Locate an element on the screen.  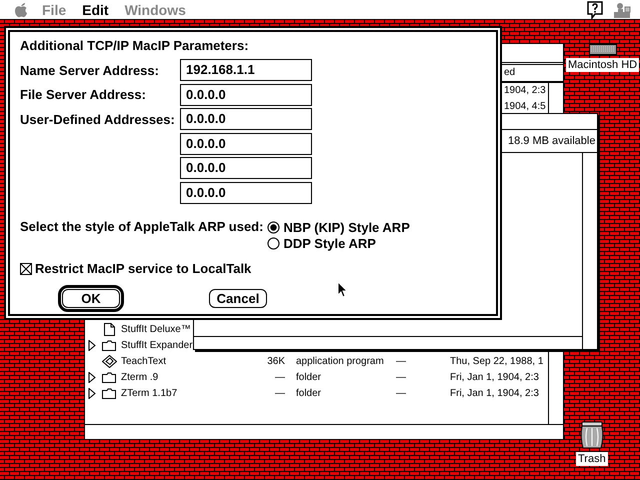
file-name: Zterm .9 is located at coordinates (139, 377).